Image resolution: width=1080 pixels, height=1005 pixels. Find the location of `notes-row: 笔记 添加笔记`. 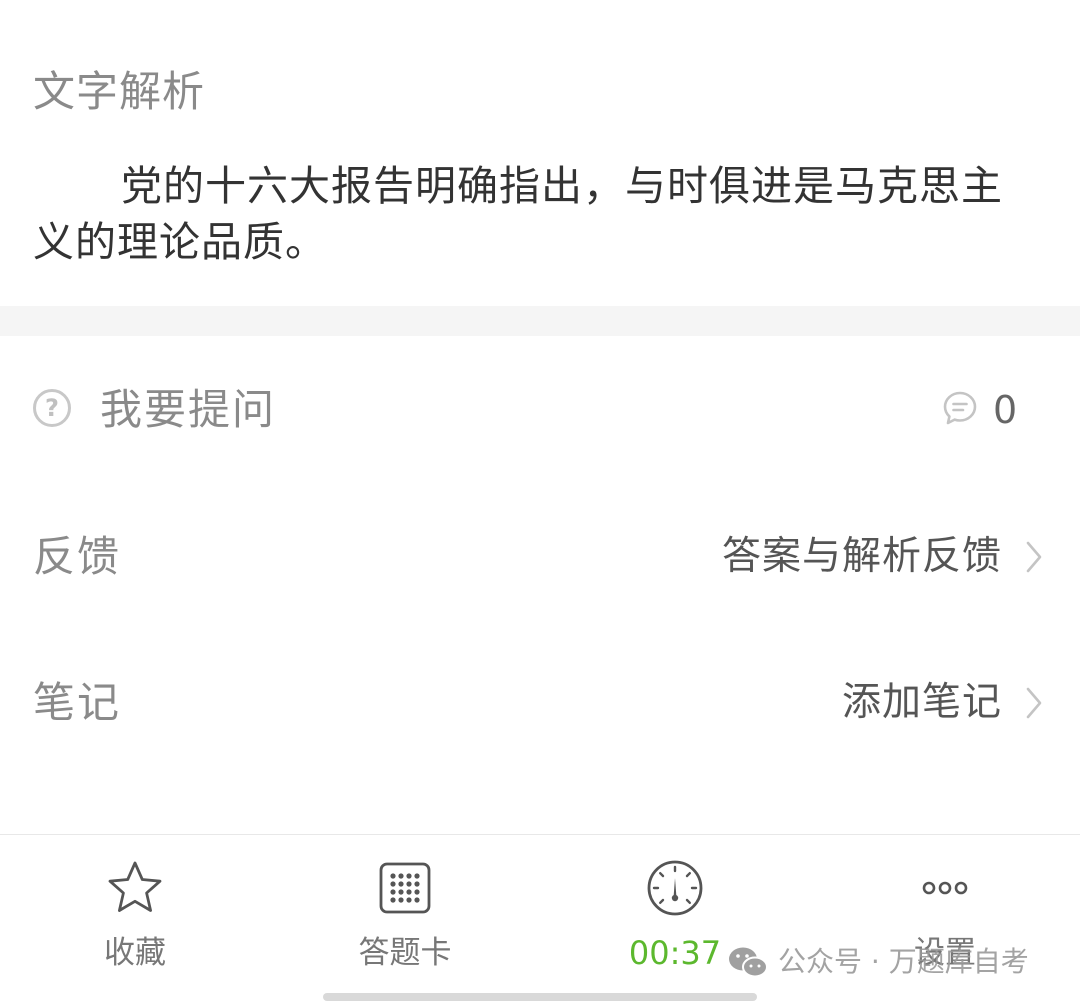

notes-row: 笔记 添加笔记 is located at coordinates (540, 703).